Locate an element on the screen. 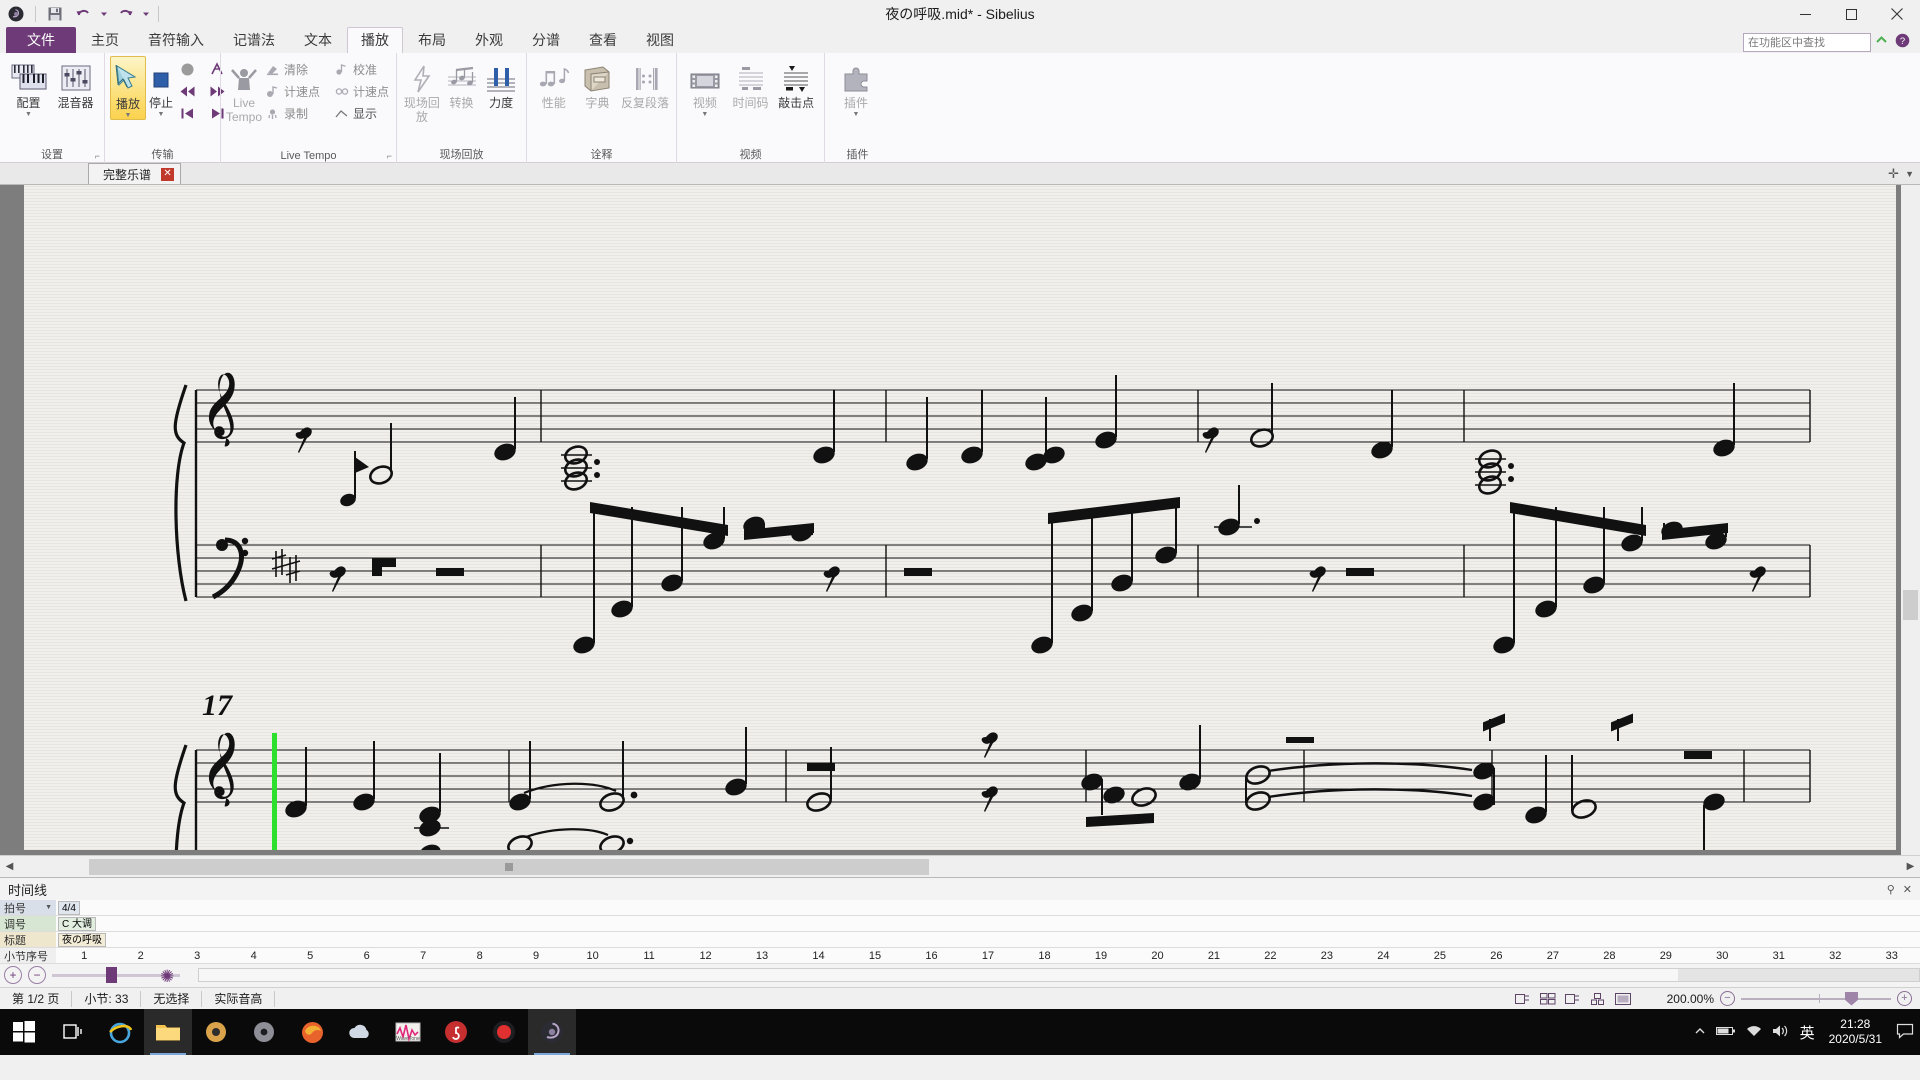  timeline-bar-number: 17 is located at coordinates (988, 956).